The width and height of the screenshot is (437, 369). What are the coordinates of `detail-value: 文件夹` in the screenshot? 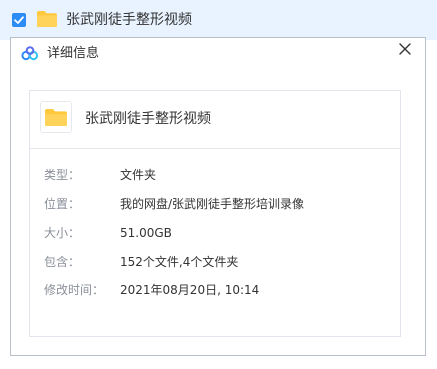 It's located at (138, 175).